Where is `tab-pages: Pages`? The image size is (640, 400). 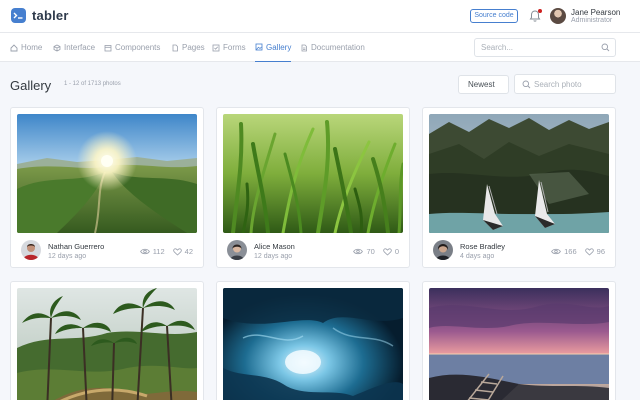
tab-pages: Pages is located at coordinates (188, 47).